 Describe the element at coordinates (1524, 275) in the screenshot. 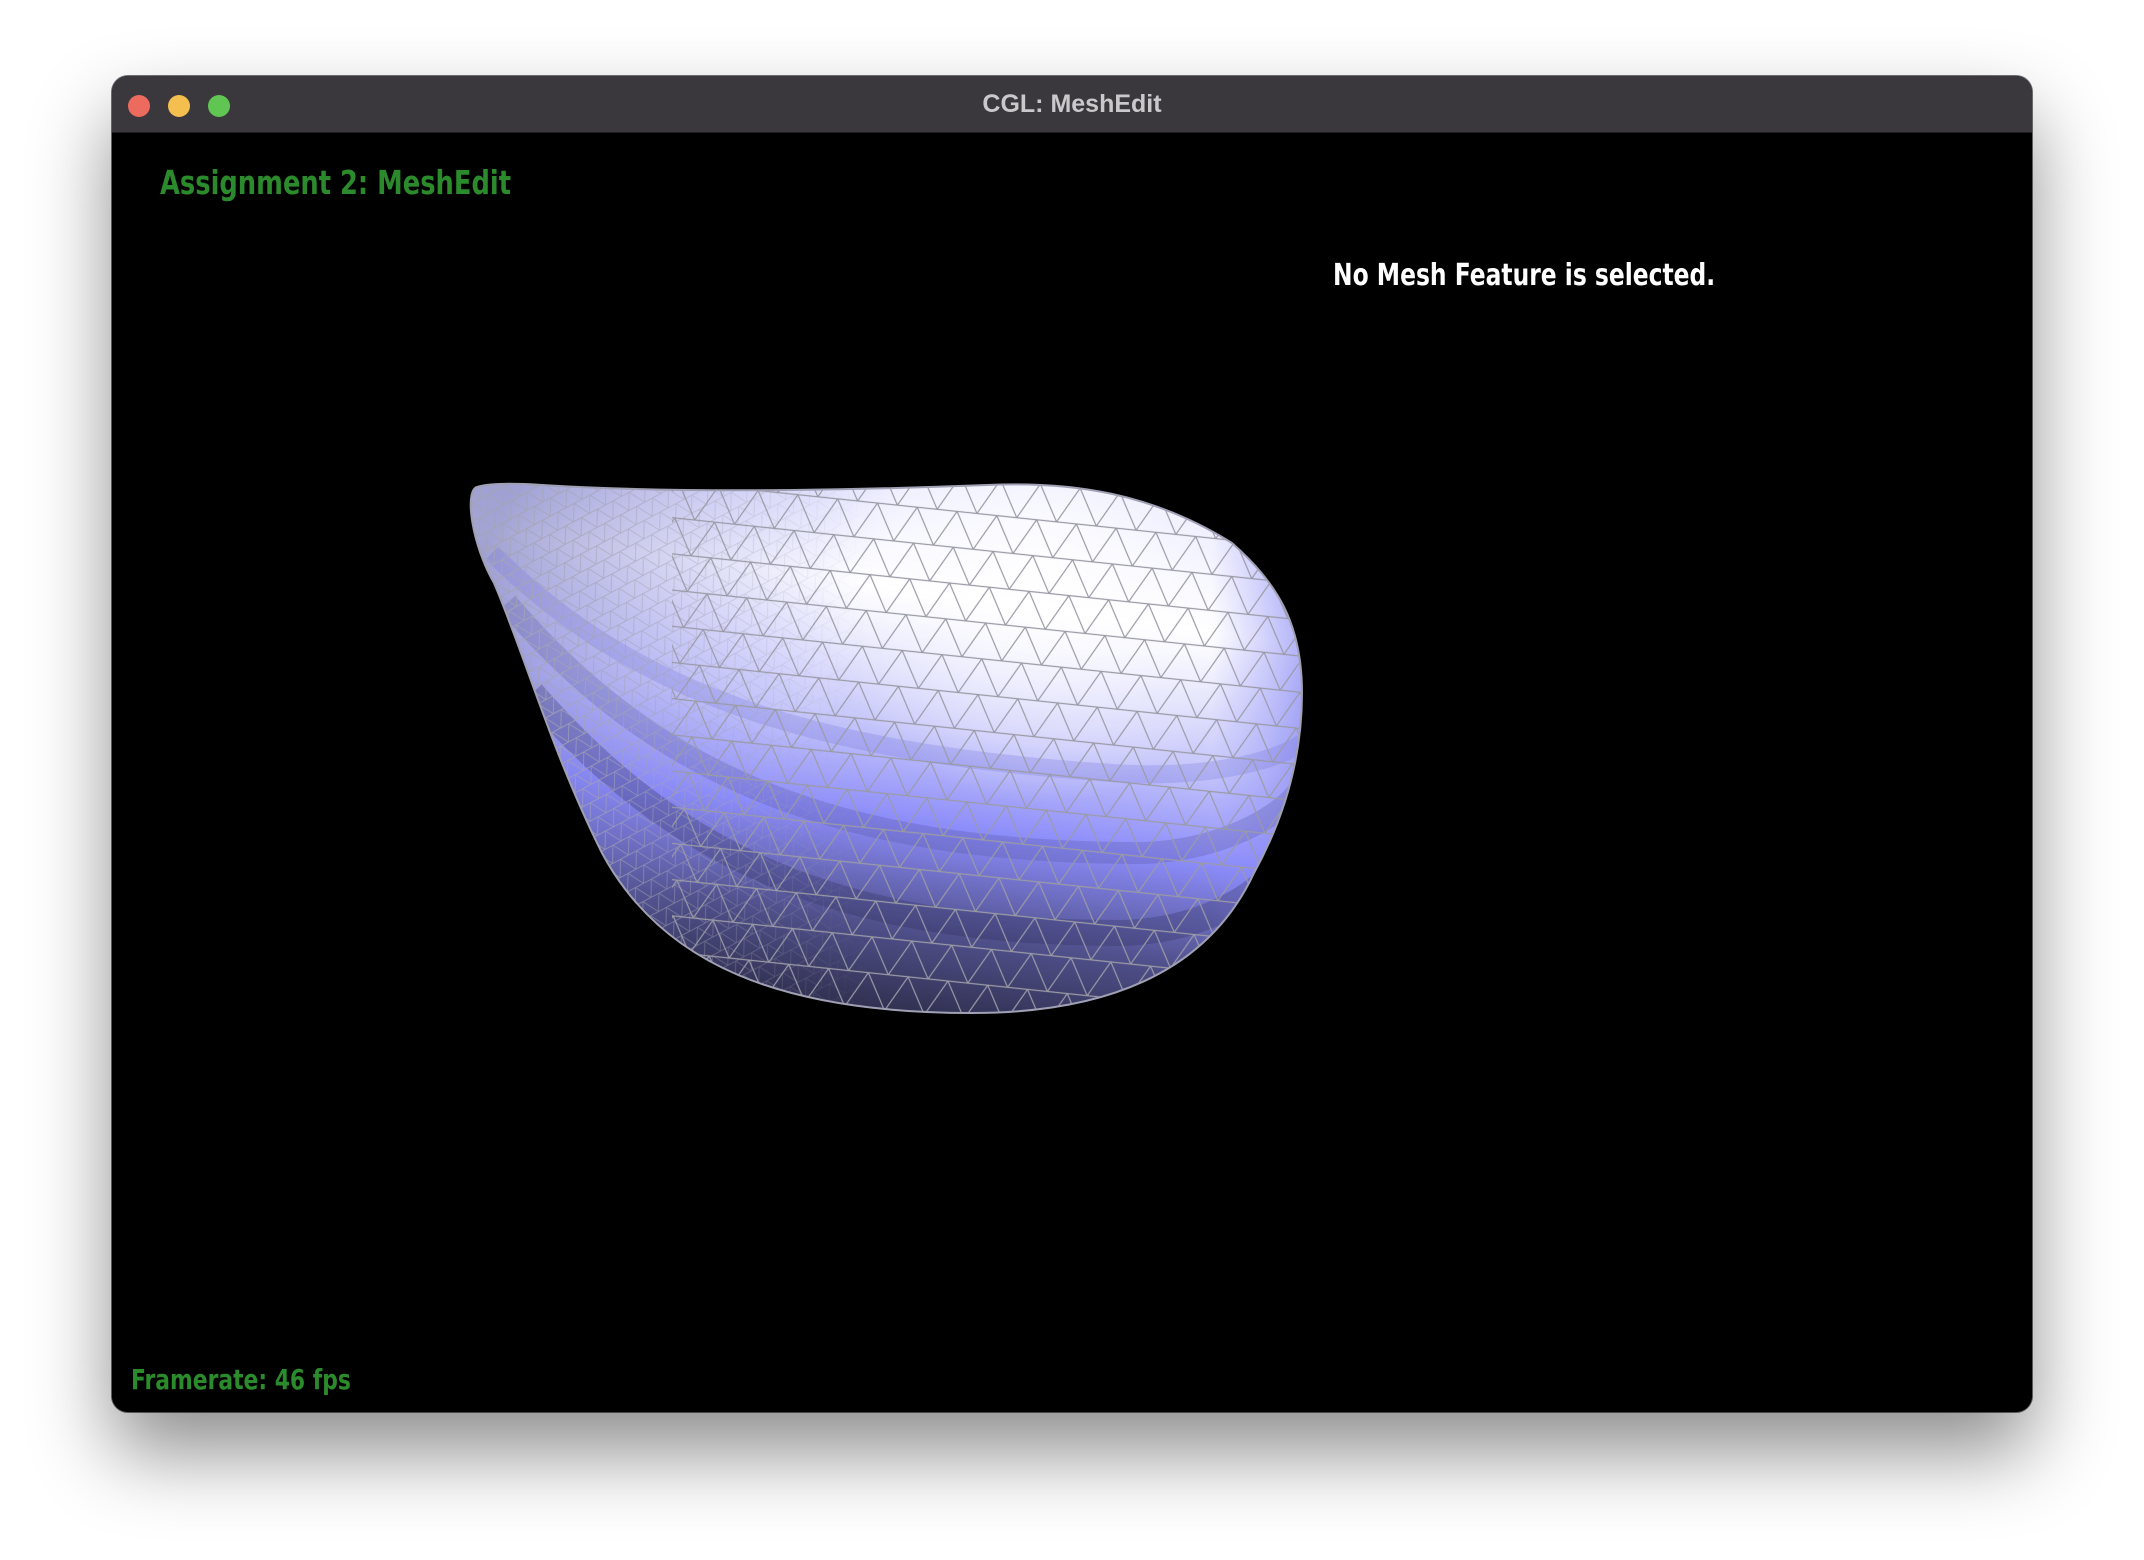

I see `selection-status: No Mesh Feature is selected.` at that location.